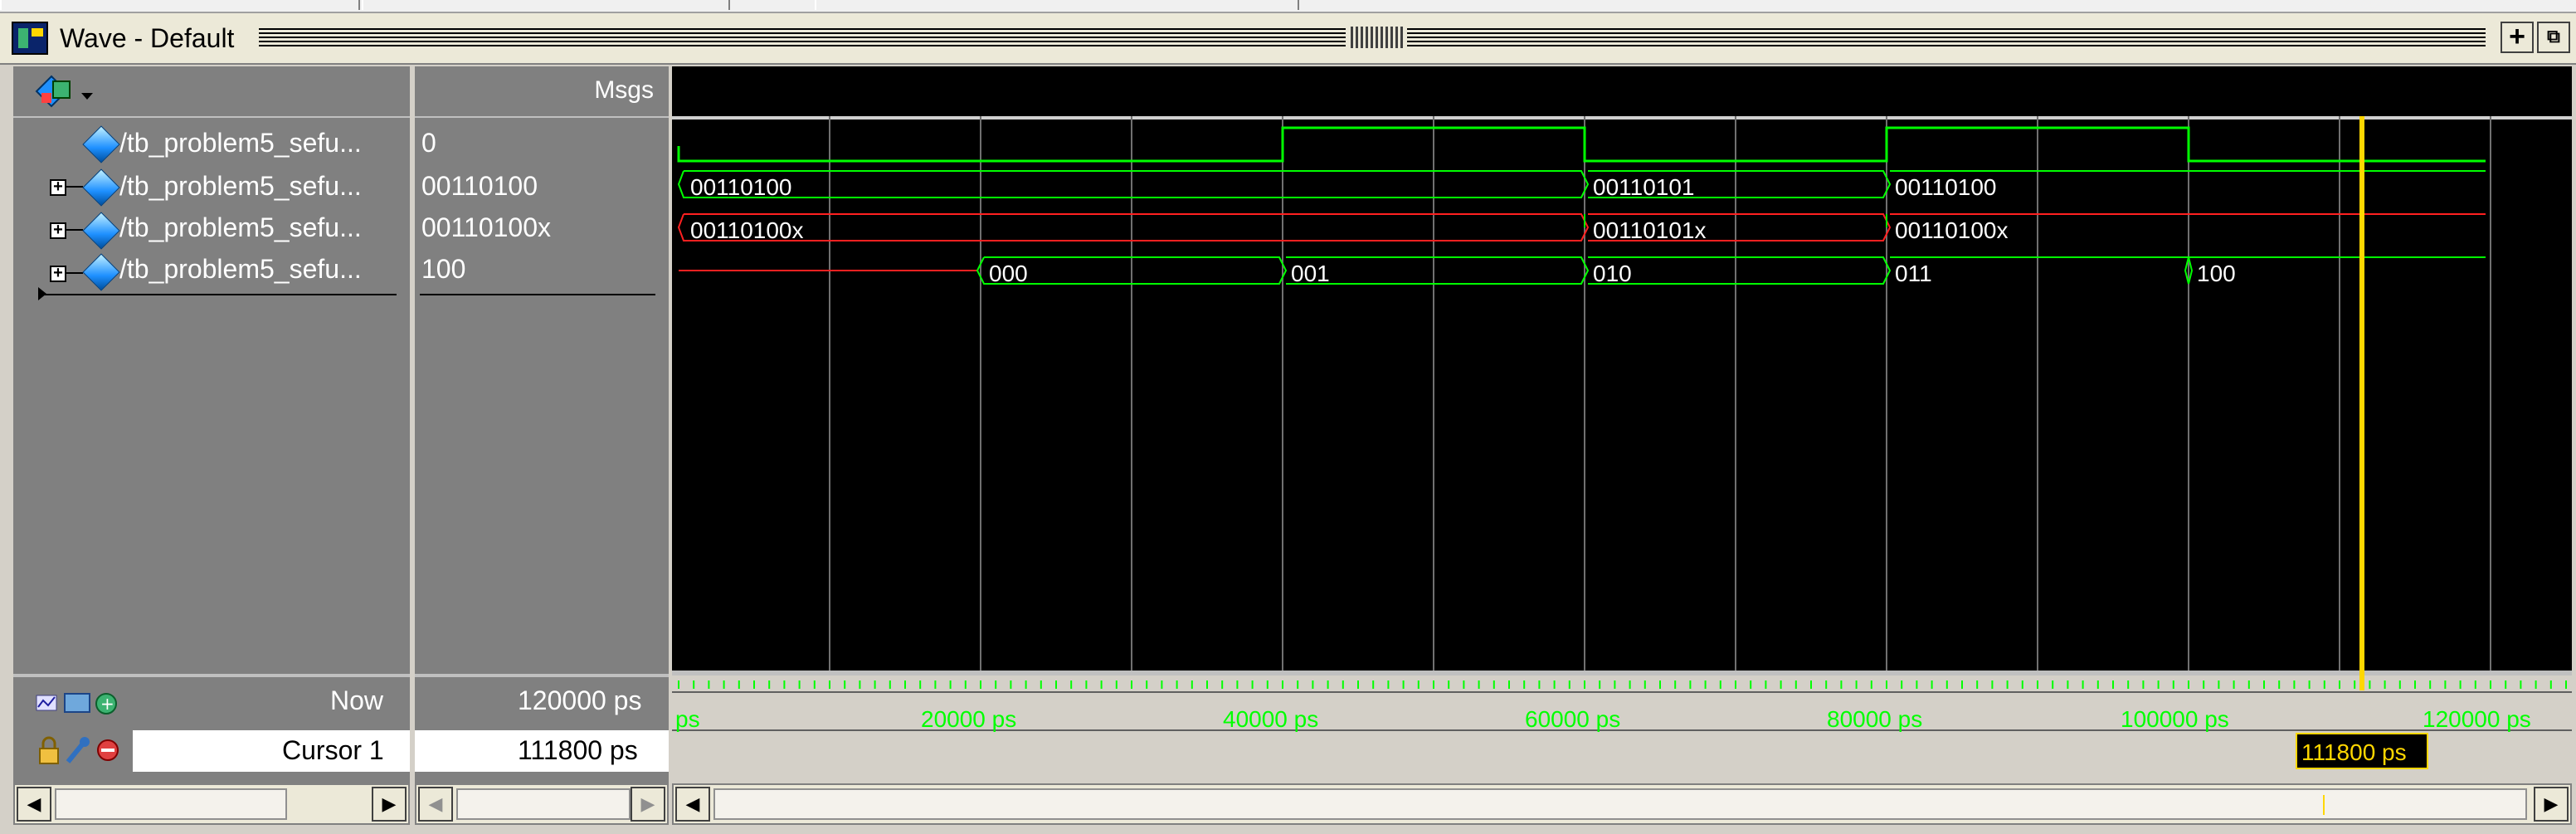 The width and height of the screenshot is (2576, 834). What do you see at coordinates (30, 38) in the screenshot?
I see `wave-window-icon` at bounding box center [30, 38].